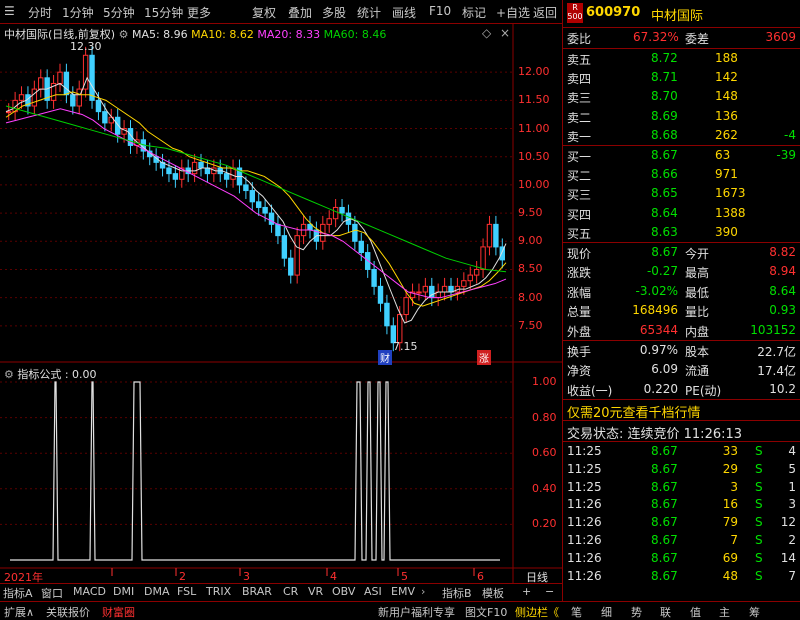 The width and height of the screenshot is (800, 620). I want to click on settings-icon: ⚙, so click(125, 34).